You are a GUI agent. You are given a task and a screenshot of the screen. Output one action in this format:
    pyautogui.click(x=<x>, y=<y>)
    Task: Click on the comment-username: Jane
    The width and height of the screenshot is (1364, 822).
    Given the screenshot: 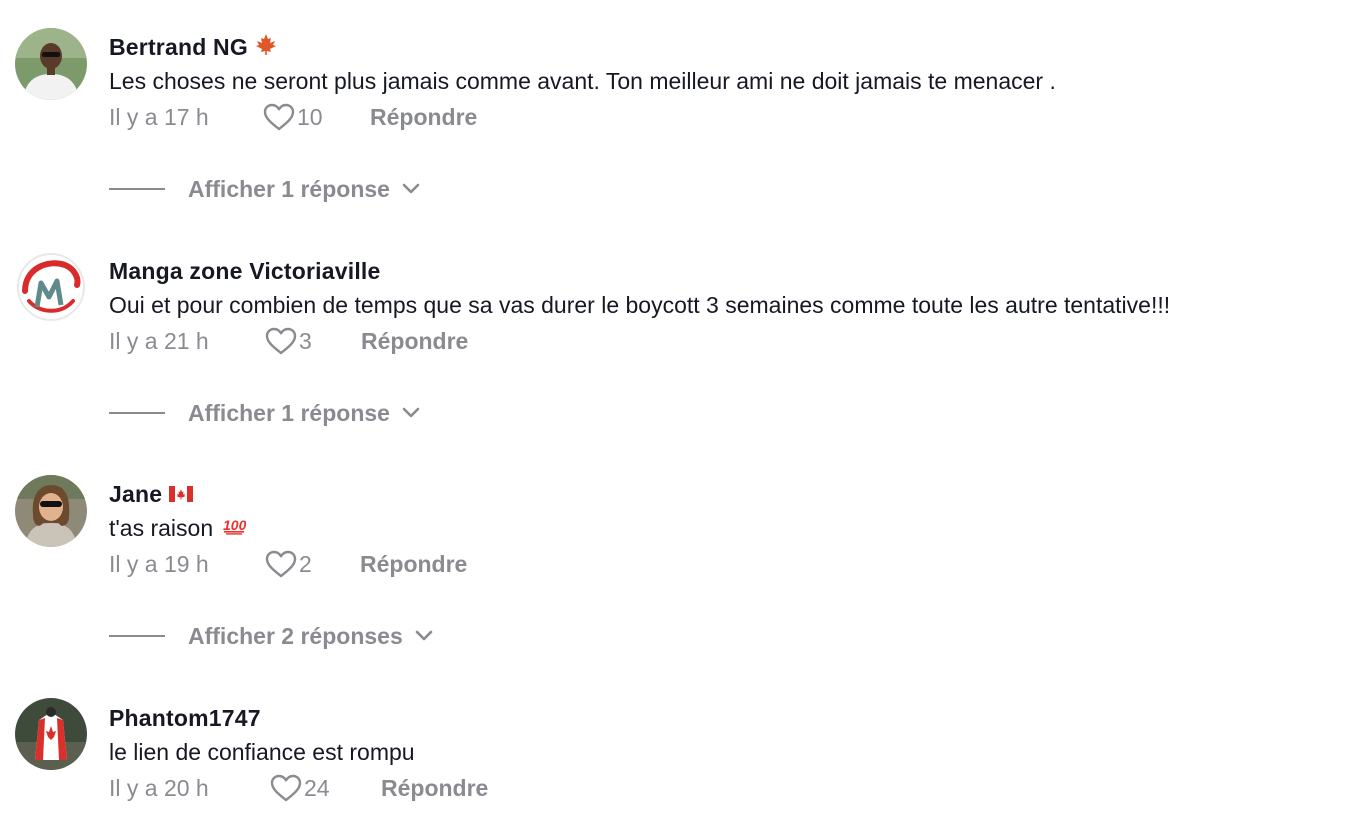 What is the action you would take?
    pyautogui.click(x=151, y=495)
    